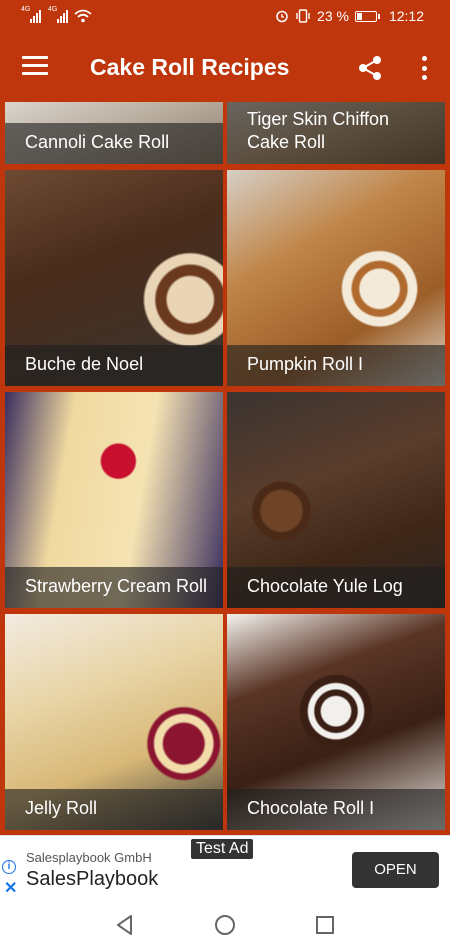 Image resolution: width=450 pixels, height=950 pixels. Describe the element at coordinates (26, 9) in the screenshot. I see `network-type-1: 4G` at that location.